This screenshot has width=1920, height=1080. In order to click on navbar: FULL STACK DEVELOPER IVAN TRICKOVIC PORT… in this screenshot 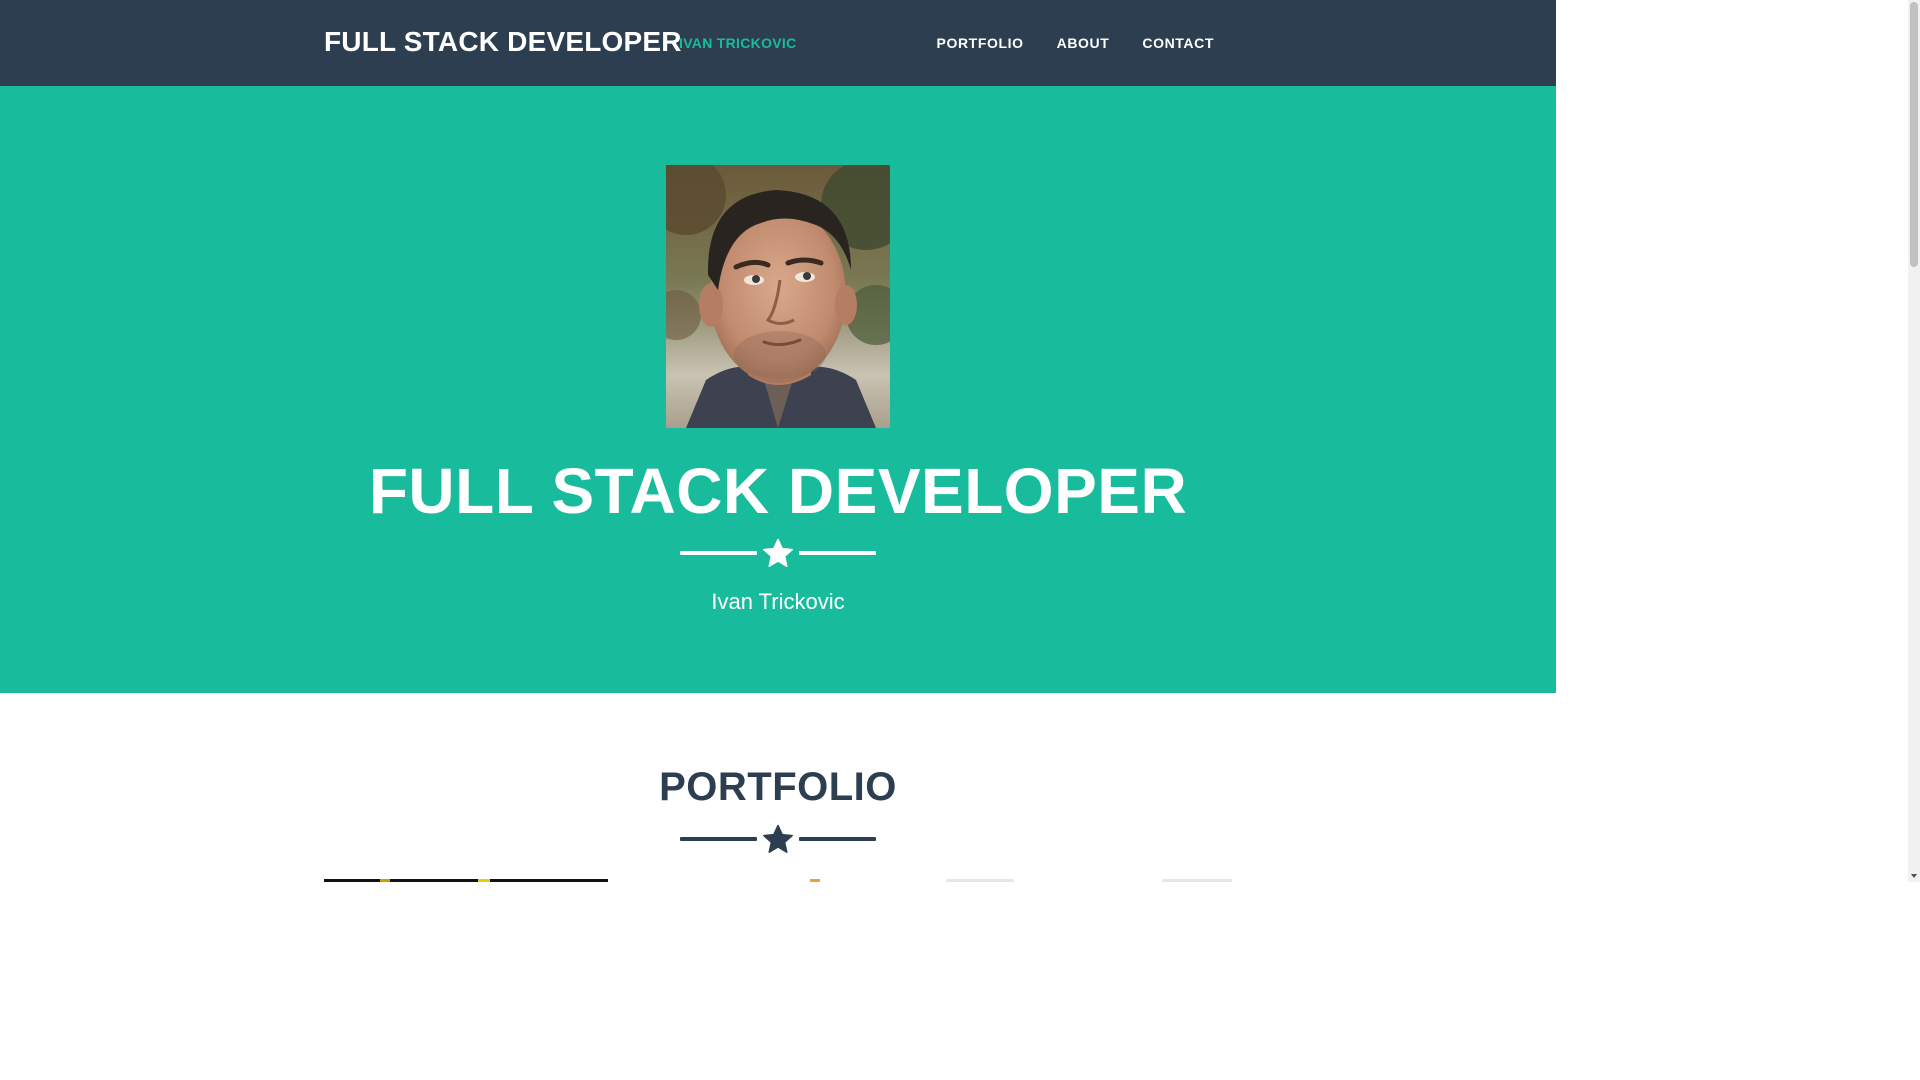, I will do `click(778, 43)`.